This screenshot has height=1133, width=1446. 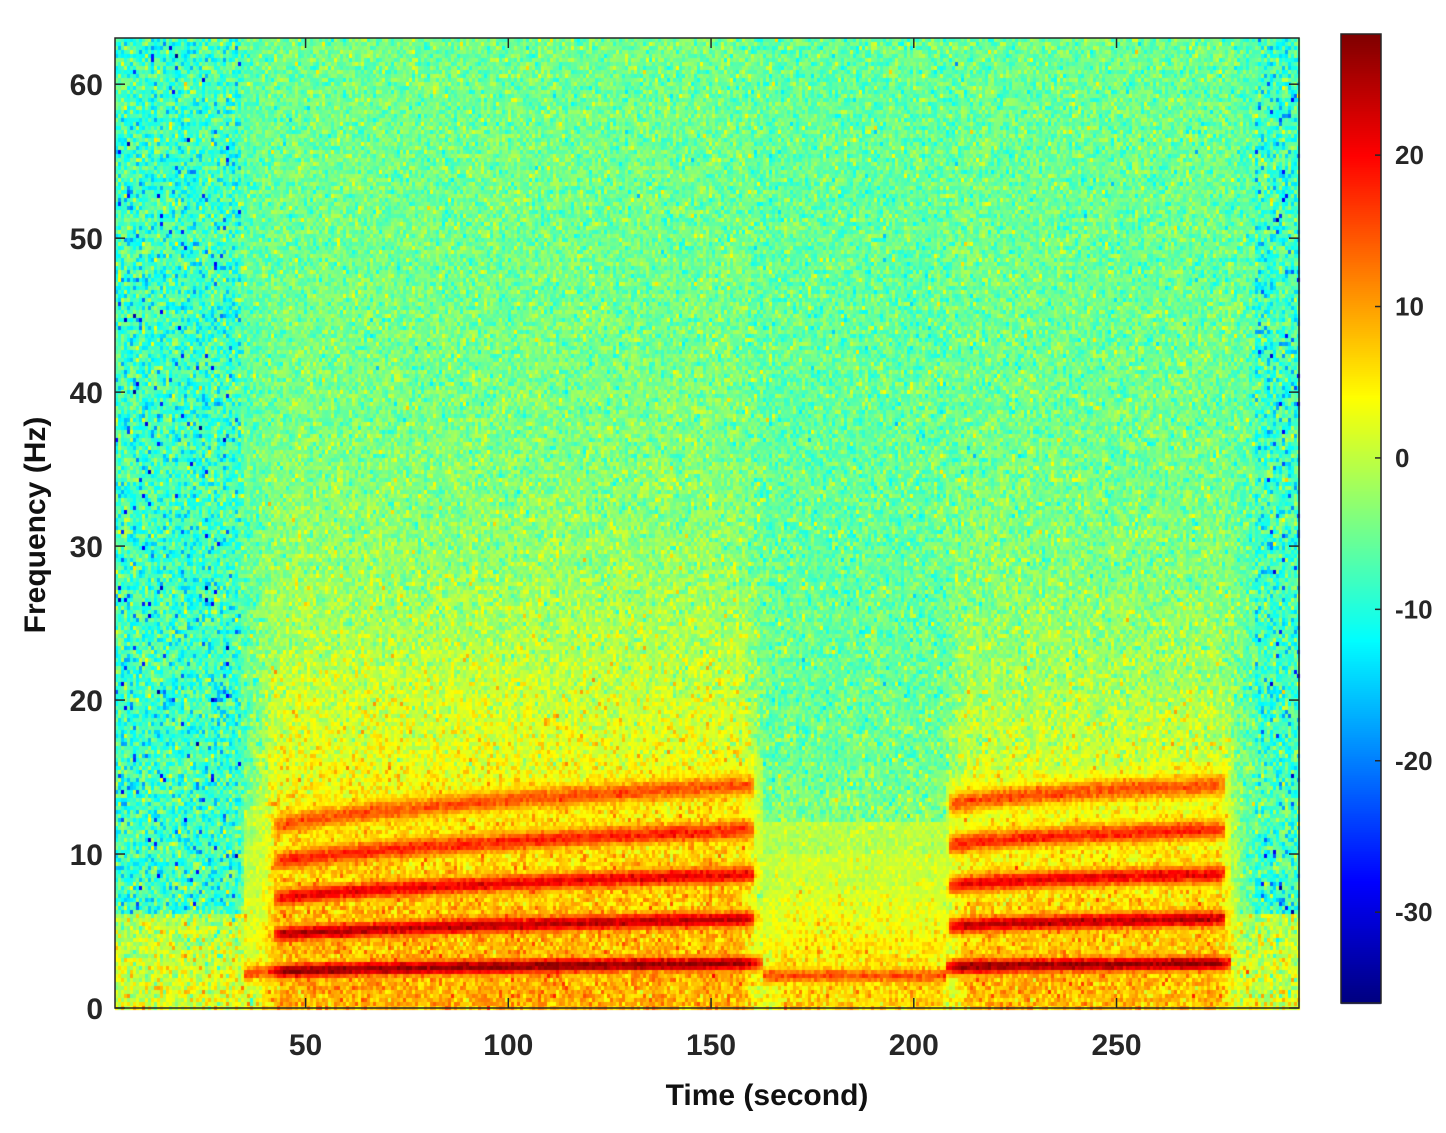 I want to click on x-tick-label: 150, so click(x=711, y=1045).